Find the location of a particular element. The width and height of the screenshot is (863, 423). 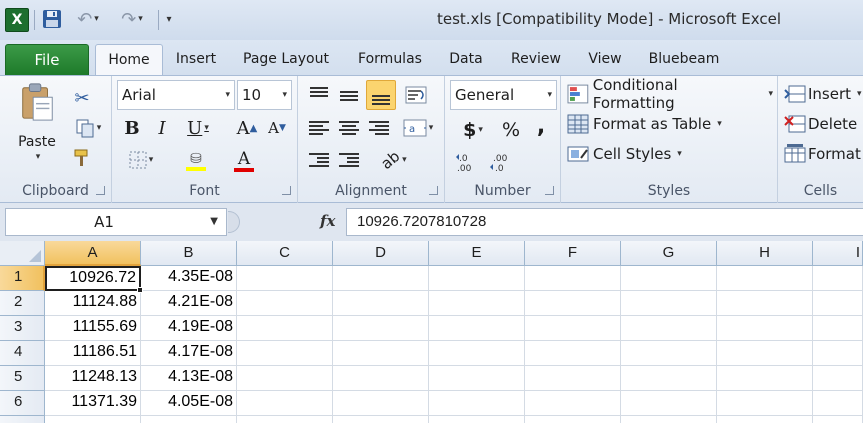

format-as-table-button: Format as Table ▾ is located at coordinates (670, 124).